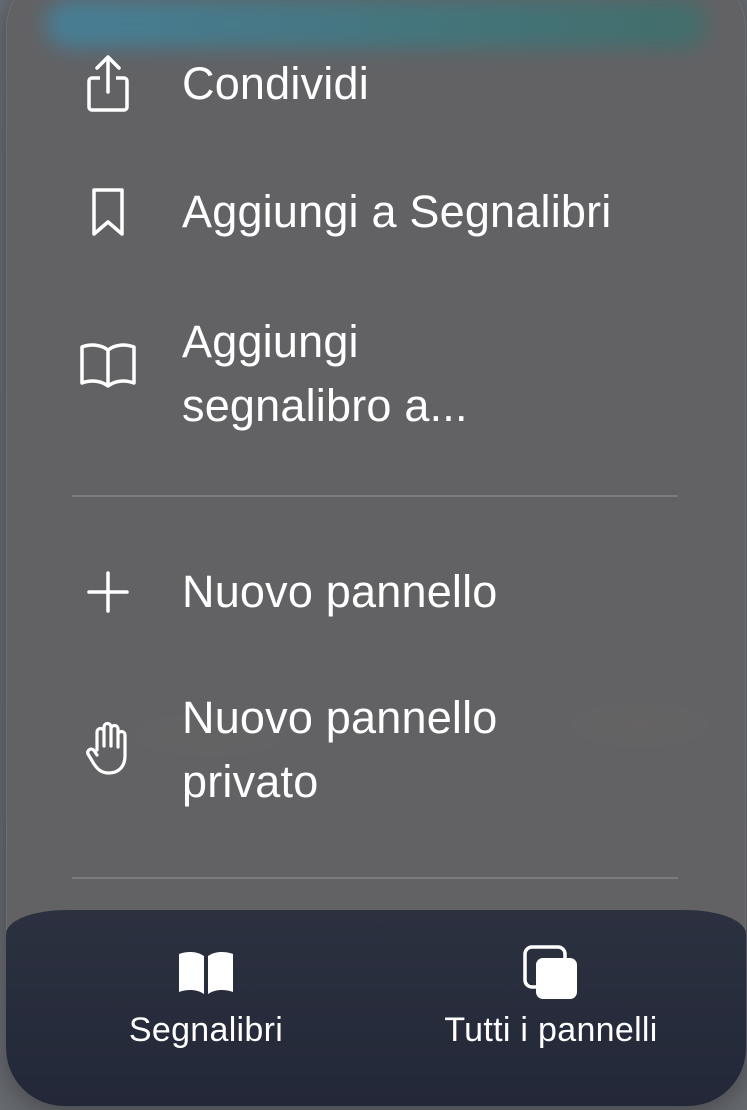  Describe the element at coordinates (250, 781) in the screenshot. I see `menu-item-label-line2: privato` at that location.